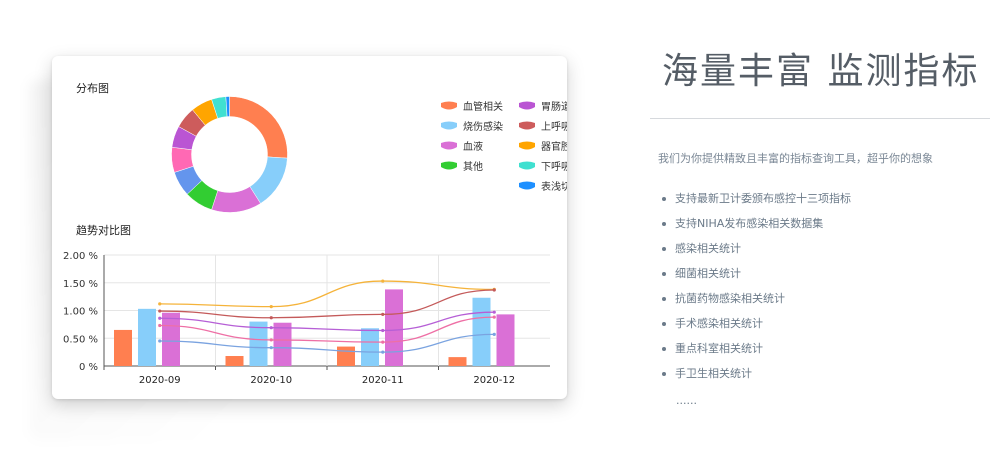 Image resolution: width=1000 pixels, height=449 pixels. Describe the element at coordinates (258, 127) in the screenshot. I see `donut-slice` at that location.